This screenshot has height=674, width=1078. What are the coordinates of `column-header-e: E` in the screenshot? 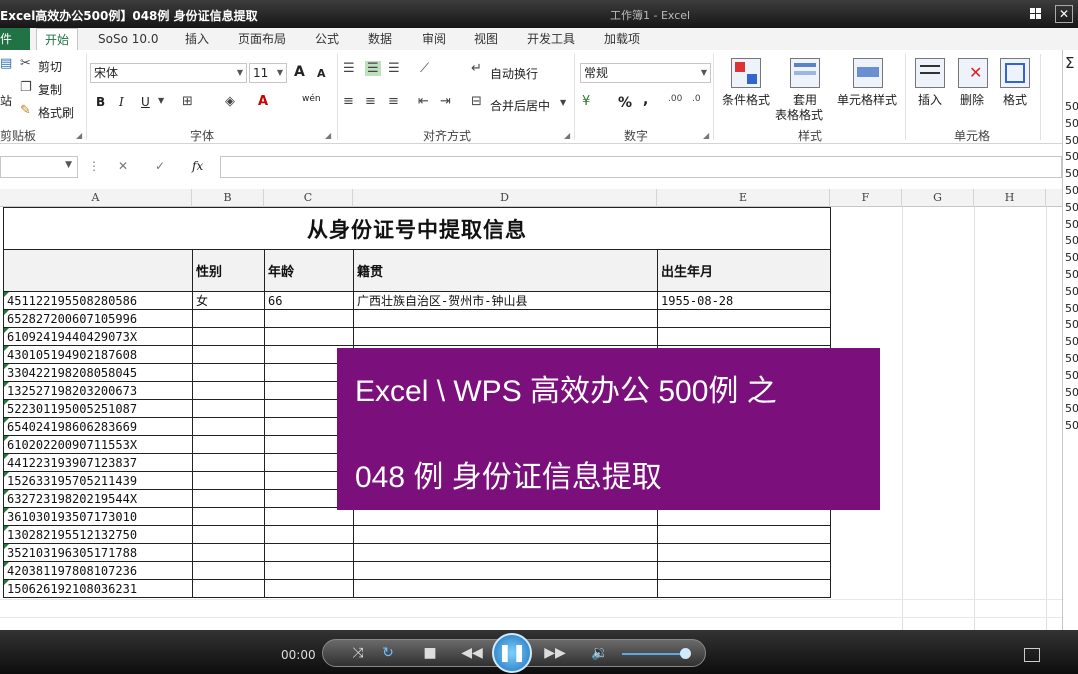 It's located at (743, 198).